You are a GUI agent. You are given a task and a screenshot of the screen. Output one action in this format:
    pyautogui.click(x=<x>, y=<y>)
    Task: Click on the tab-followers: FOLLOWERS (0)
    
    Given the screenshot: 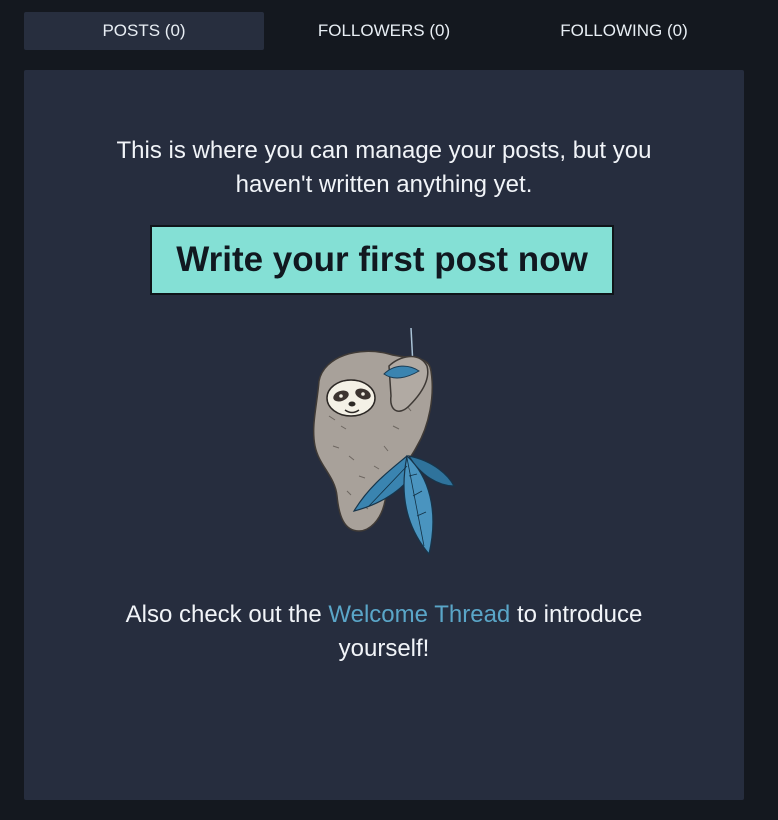 What is the action you would take?
    pyautogui.click(x=384, y=31)
    